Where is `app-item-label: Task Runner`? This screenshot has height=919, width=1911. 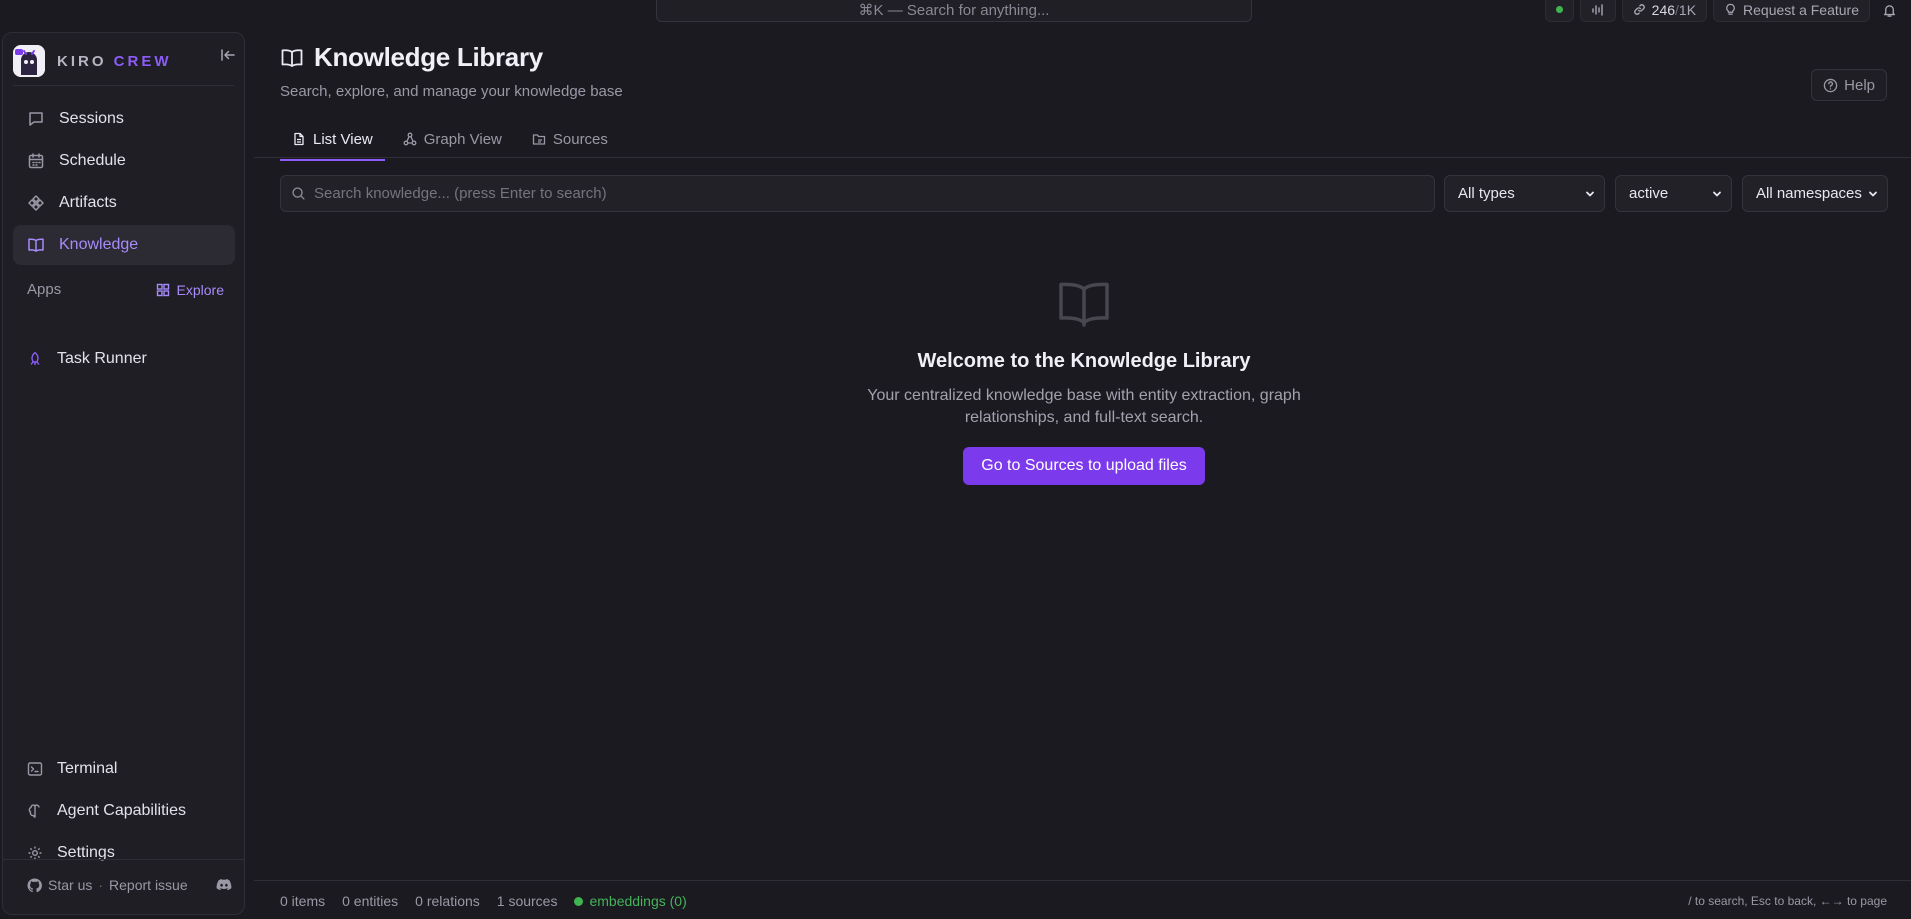
app-item-label: Task Runner is located at coordinates (102, 358).